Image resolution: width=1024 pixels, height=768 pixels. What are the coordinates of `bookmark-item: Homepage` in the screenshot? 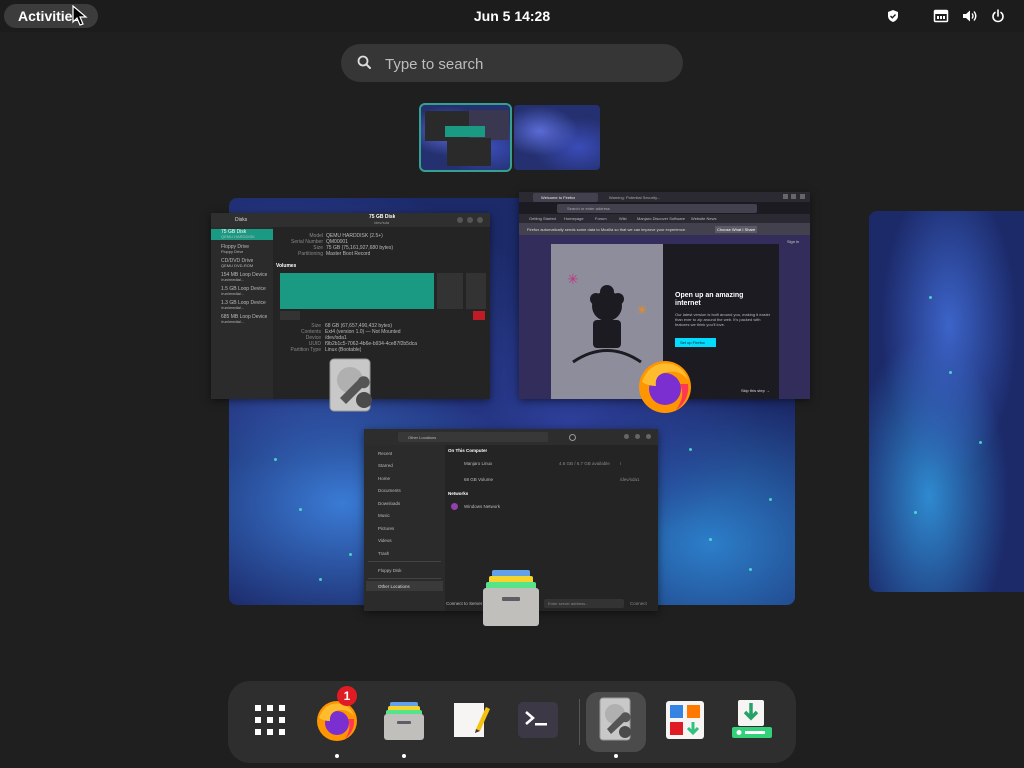 It's located at (574, 218).